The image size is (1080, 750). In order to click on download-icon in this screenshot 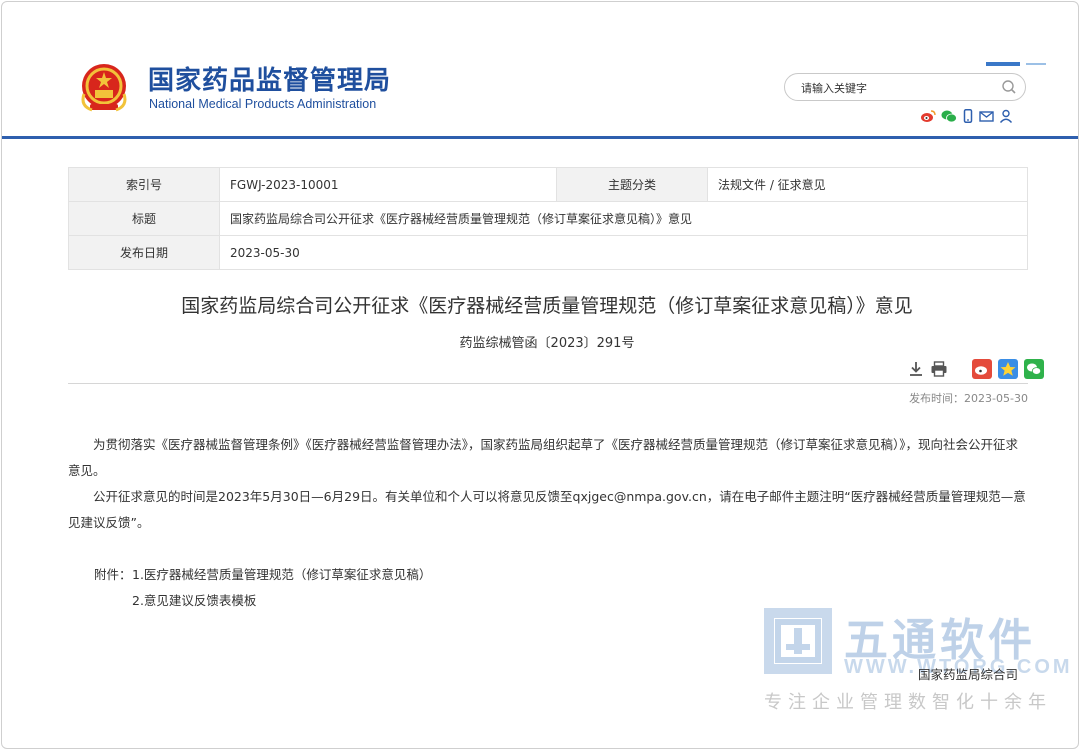, I will do `click(916, 369)`.